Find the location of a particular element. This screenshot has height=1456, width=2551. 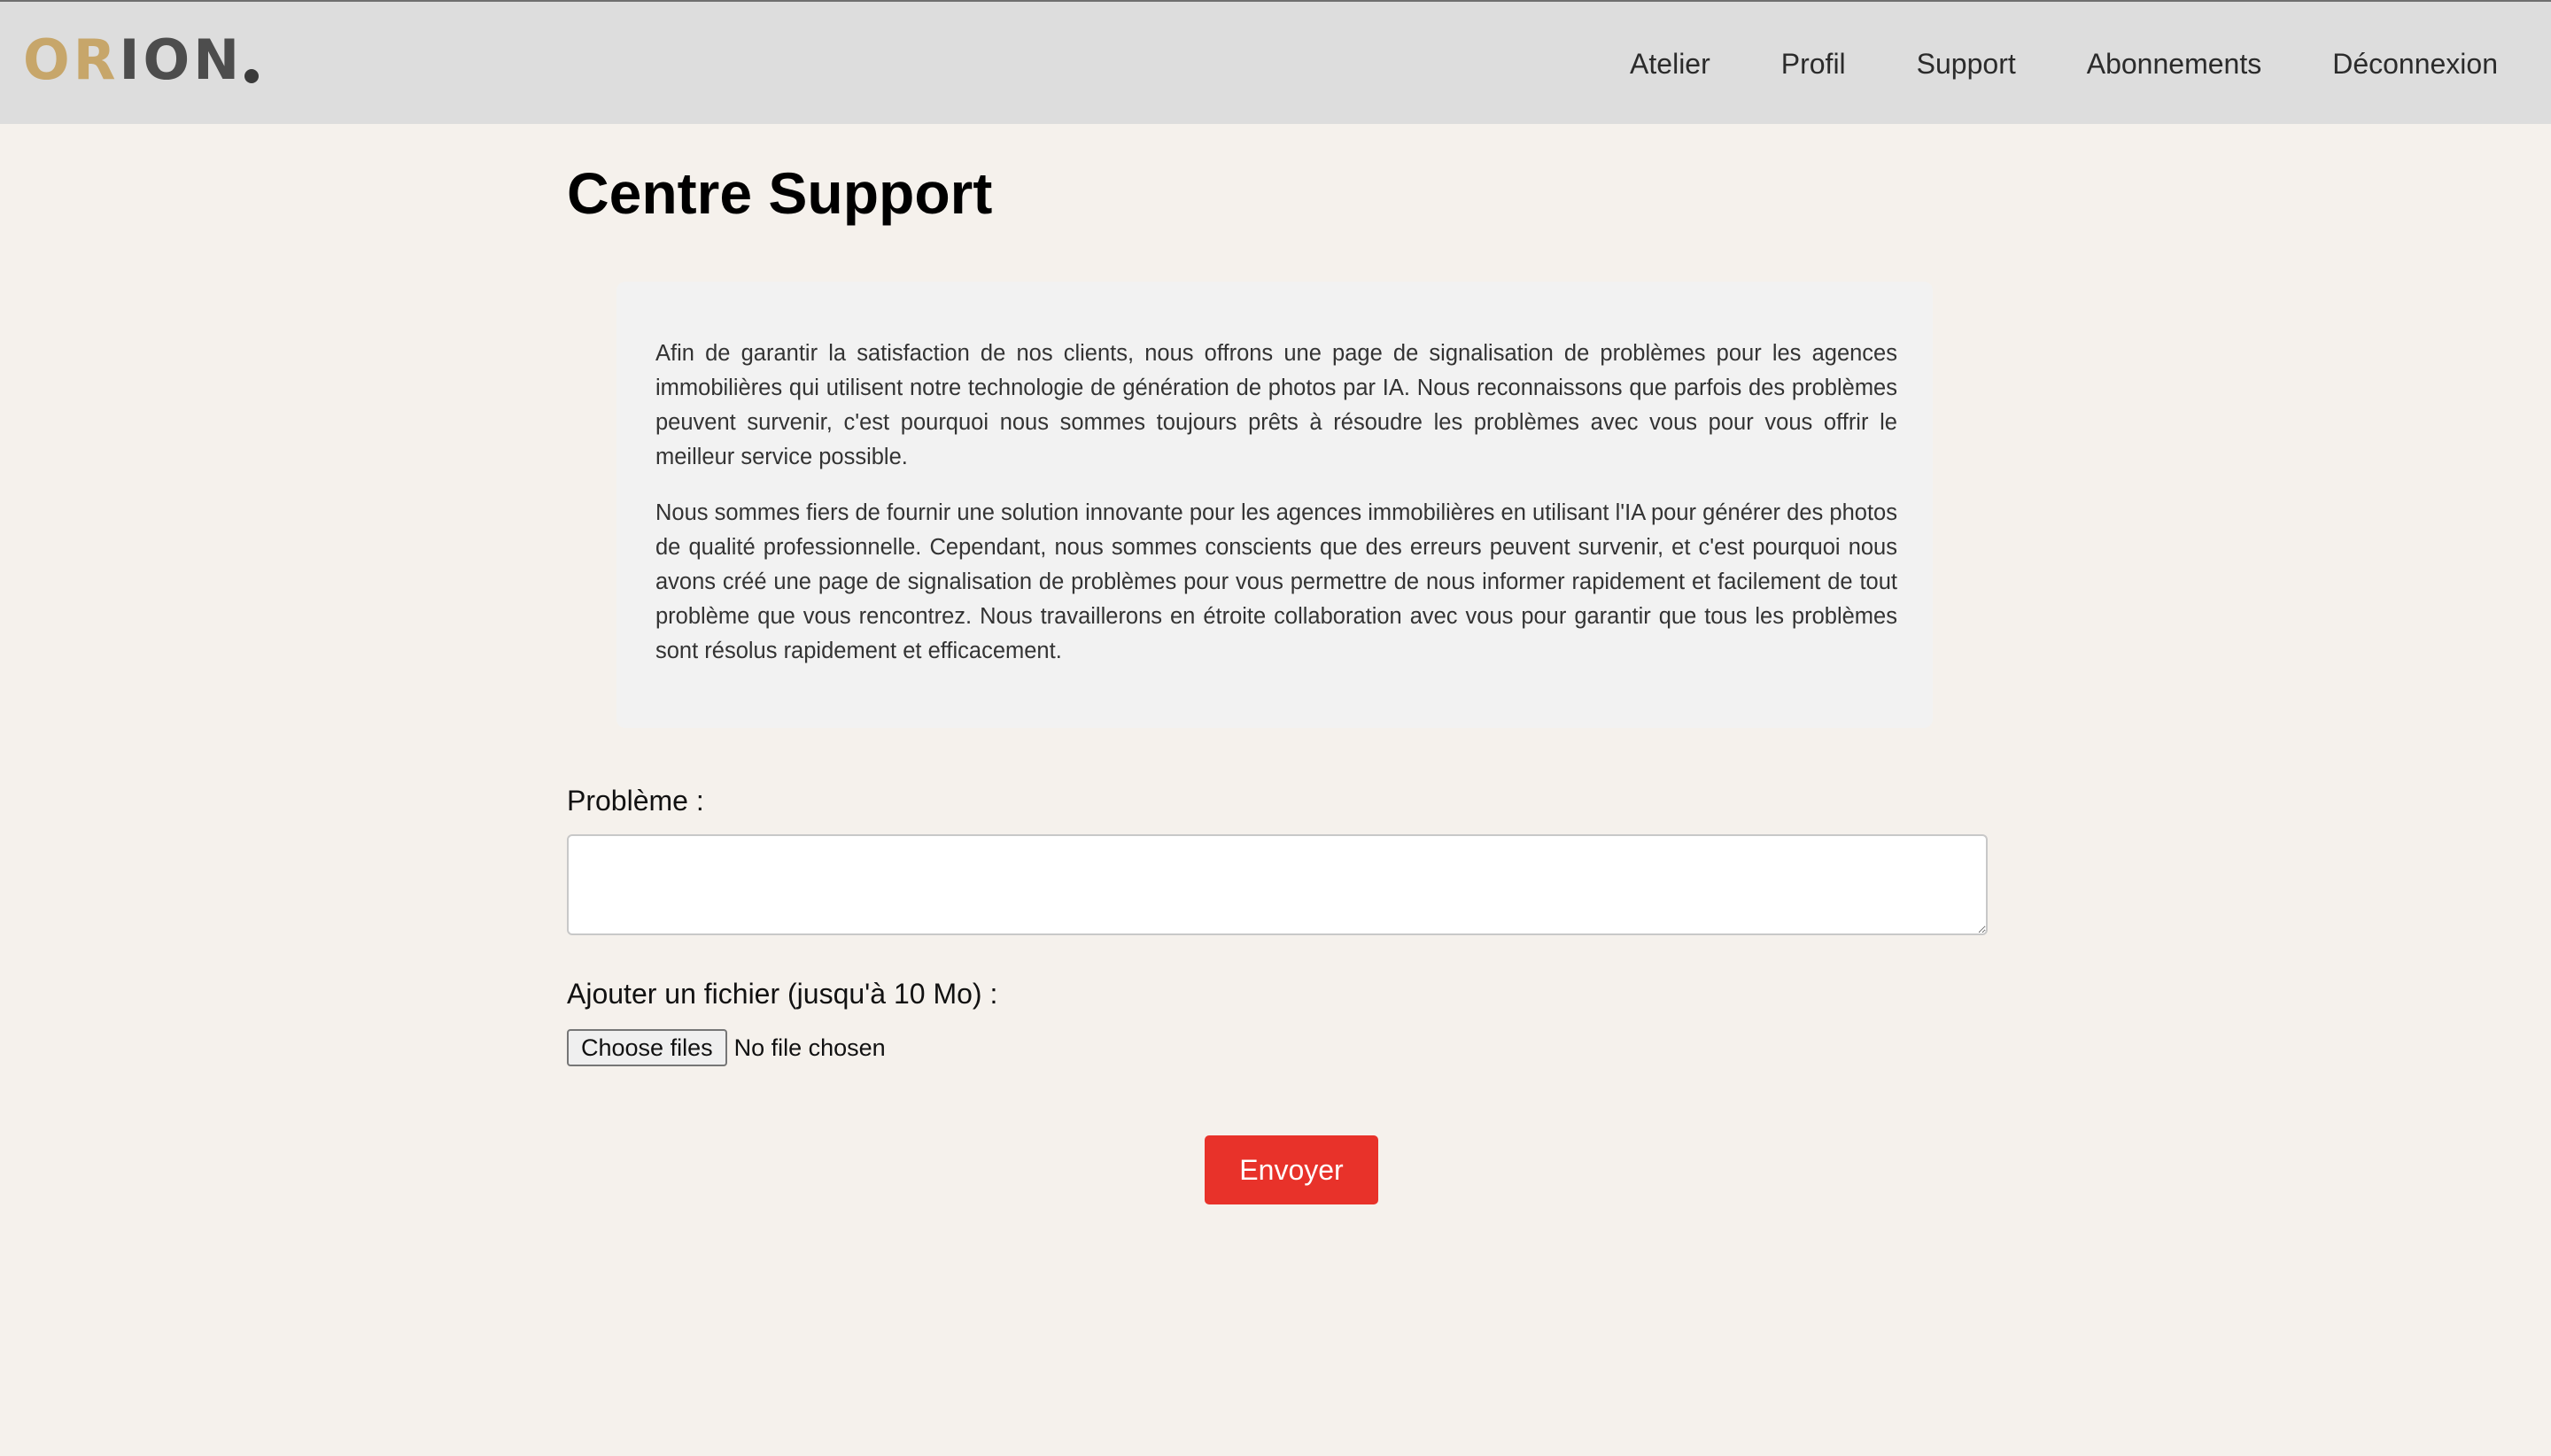

problem-label: Problème : is located at coordinates (635, 801).